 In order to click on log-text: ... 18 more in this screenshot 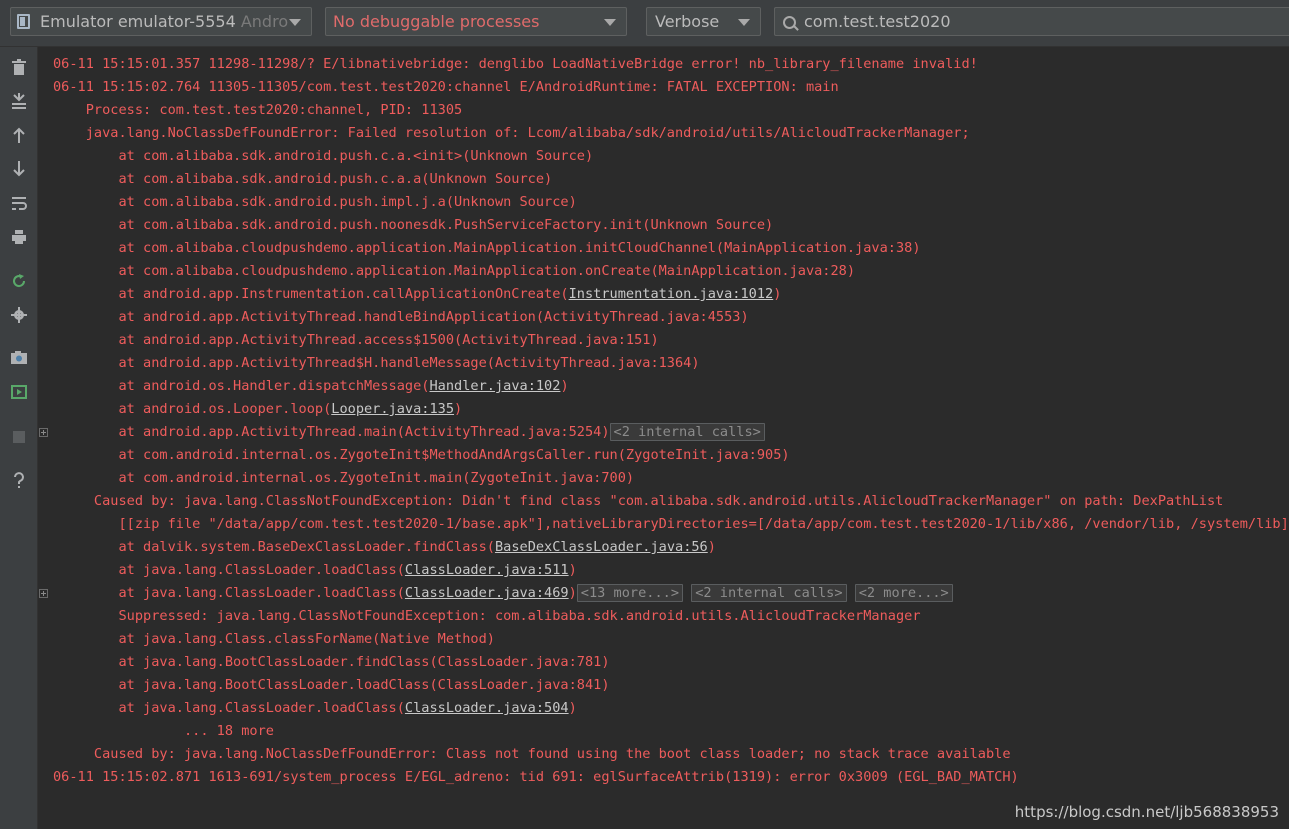, I will do `click(163, 731)`.